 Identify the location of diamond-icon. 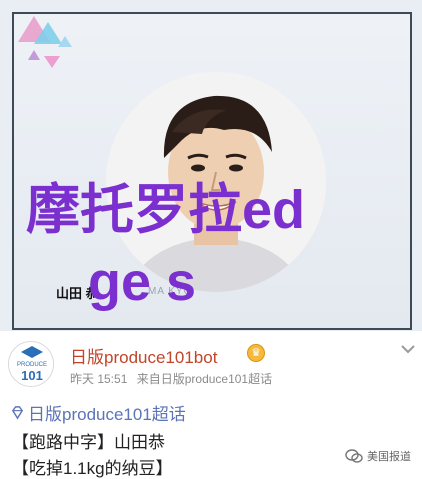
(17, 413).